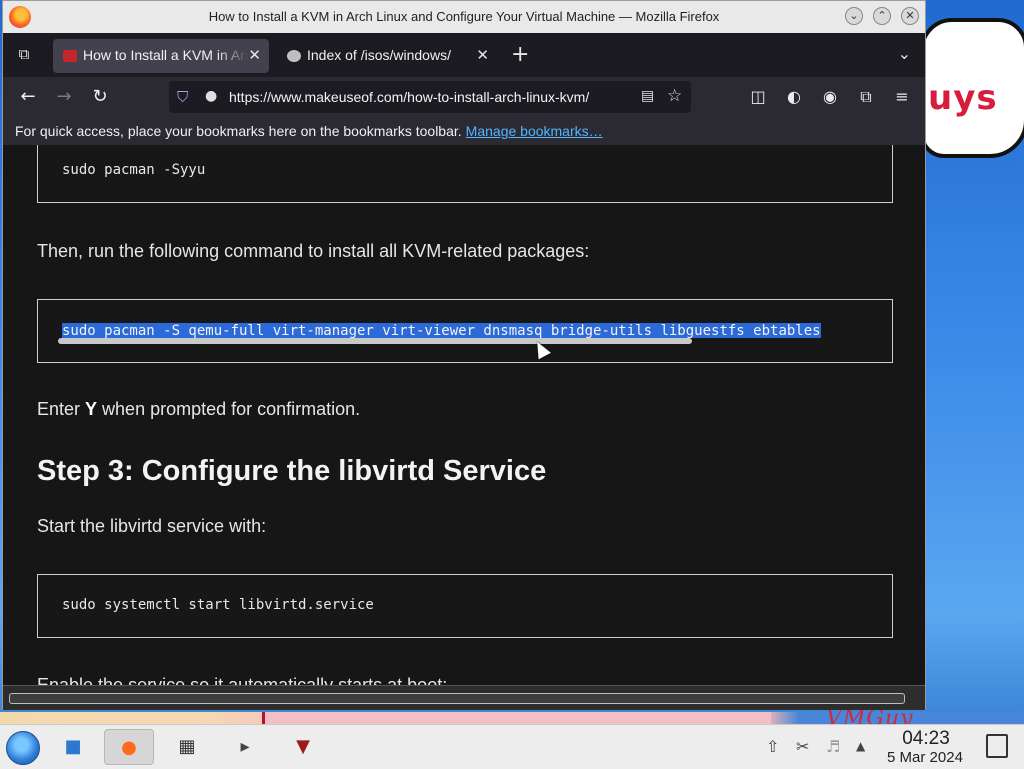 The width and height of the screenshot is (1024, 769). What do you see at coordinates (64, 97) in the screenshot?
I see `forward-icon: →` at bounding box center [64, 97].